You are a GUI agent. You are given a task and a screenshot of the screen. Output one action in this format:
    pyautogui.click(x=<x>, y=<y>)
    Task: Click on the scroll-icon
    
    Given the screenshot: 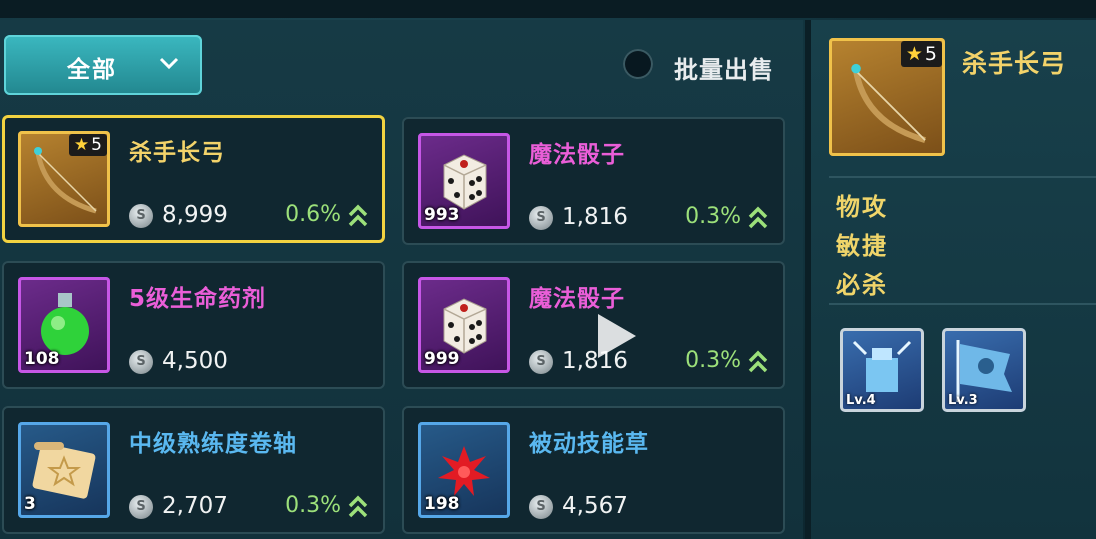 What is the action you would take?
    pyautogui.click(x=64, y=470)
    